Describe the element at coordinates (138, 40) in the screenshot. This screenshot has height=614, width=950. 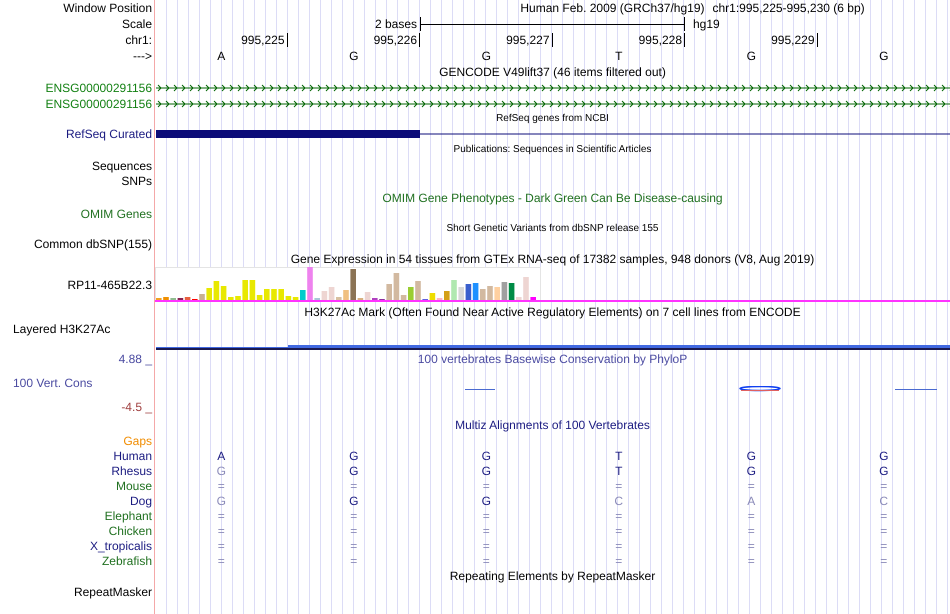
I see `row-label: chr1:` at that location.